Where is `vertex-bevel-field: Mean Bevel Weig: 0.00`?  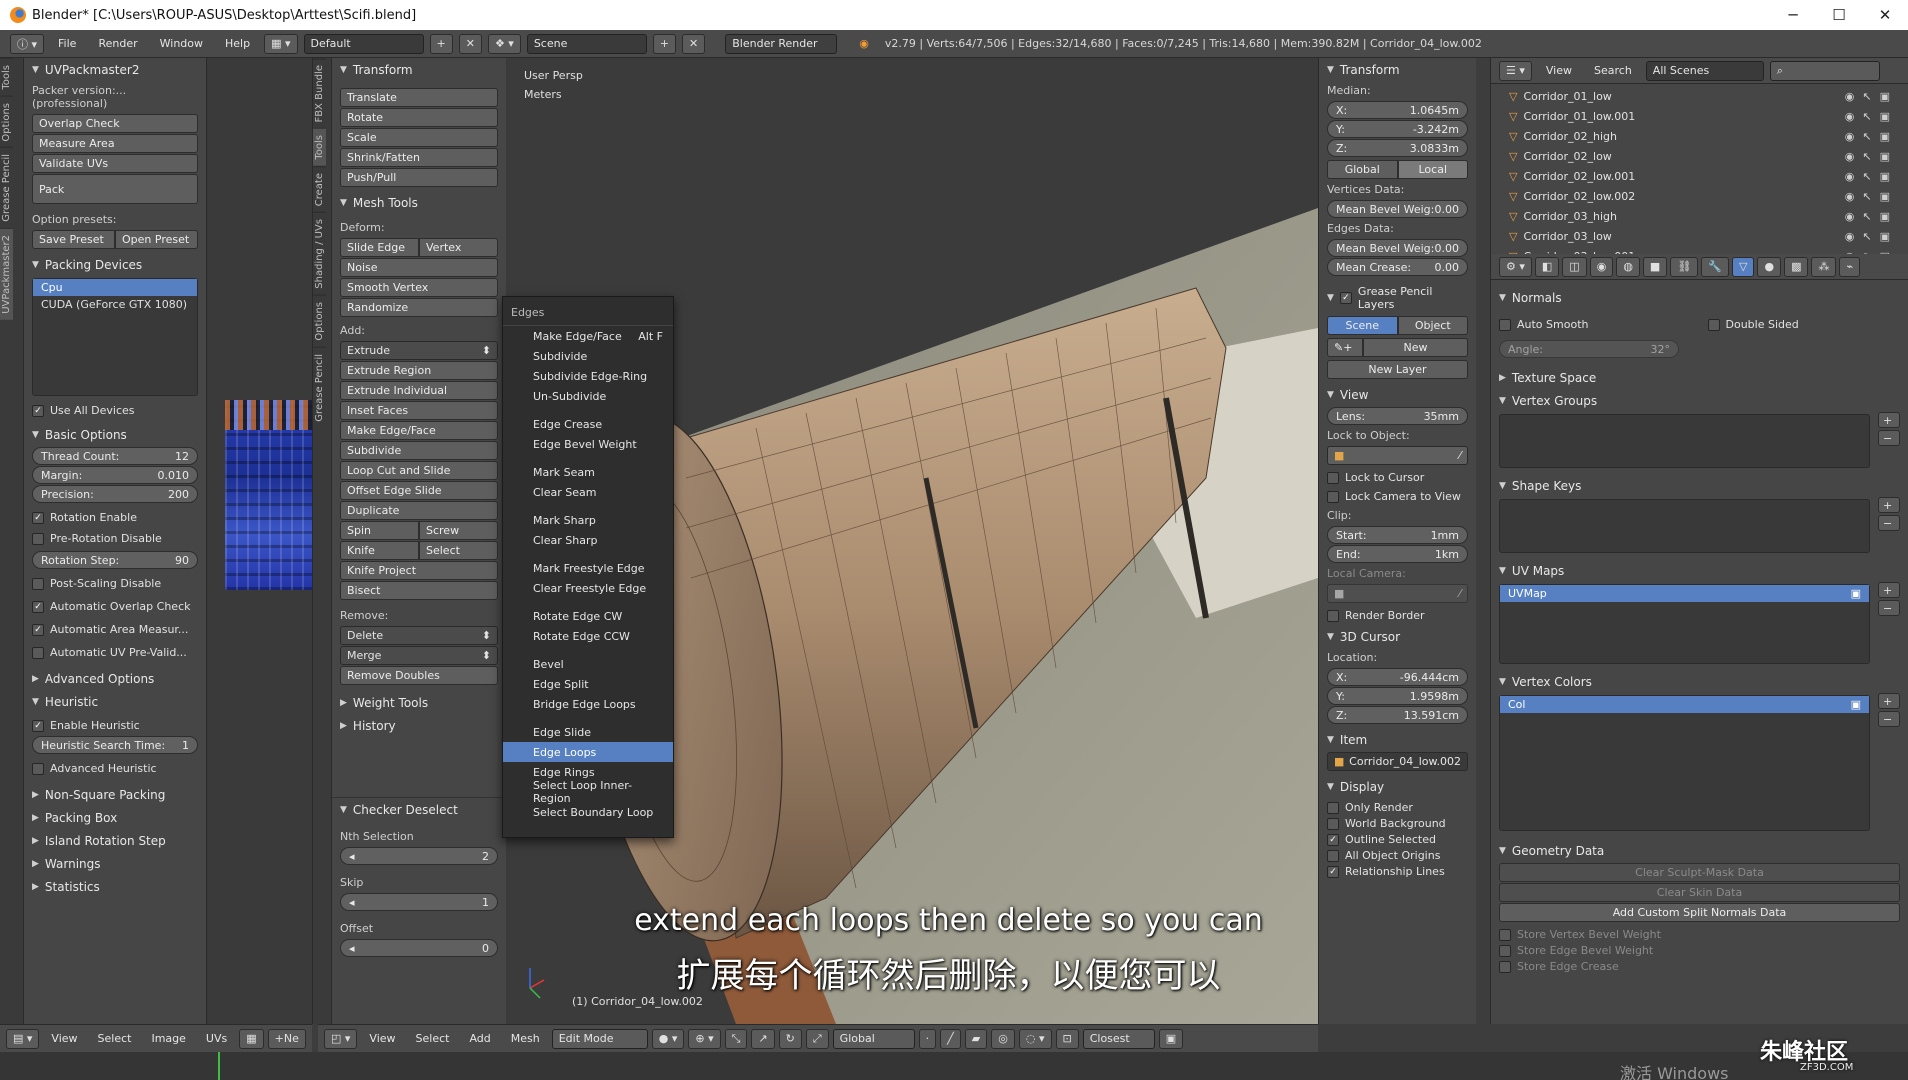 vertex-bevel-field: Mean Bevel Weig: 0.00 is located at coordinates (1397, 209).